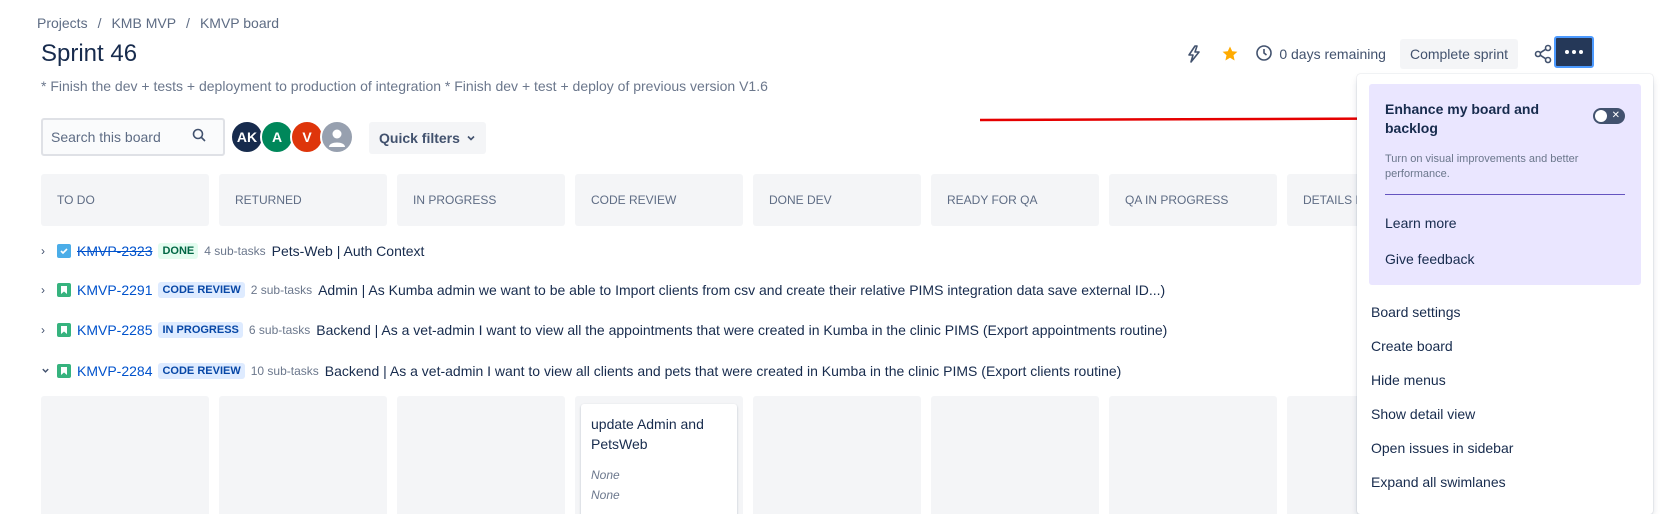 The image size is (1660, 514). Describe the element at coordinates (239, 23) in the screenshot. I see `breadcrumb-board: KMVP board` at that location.